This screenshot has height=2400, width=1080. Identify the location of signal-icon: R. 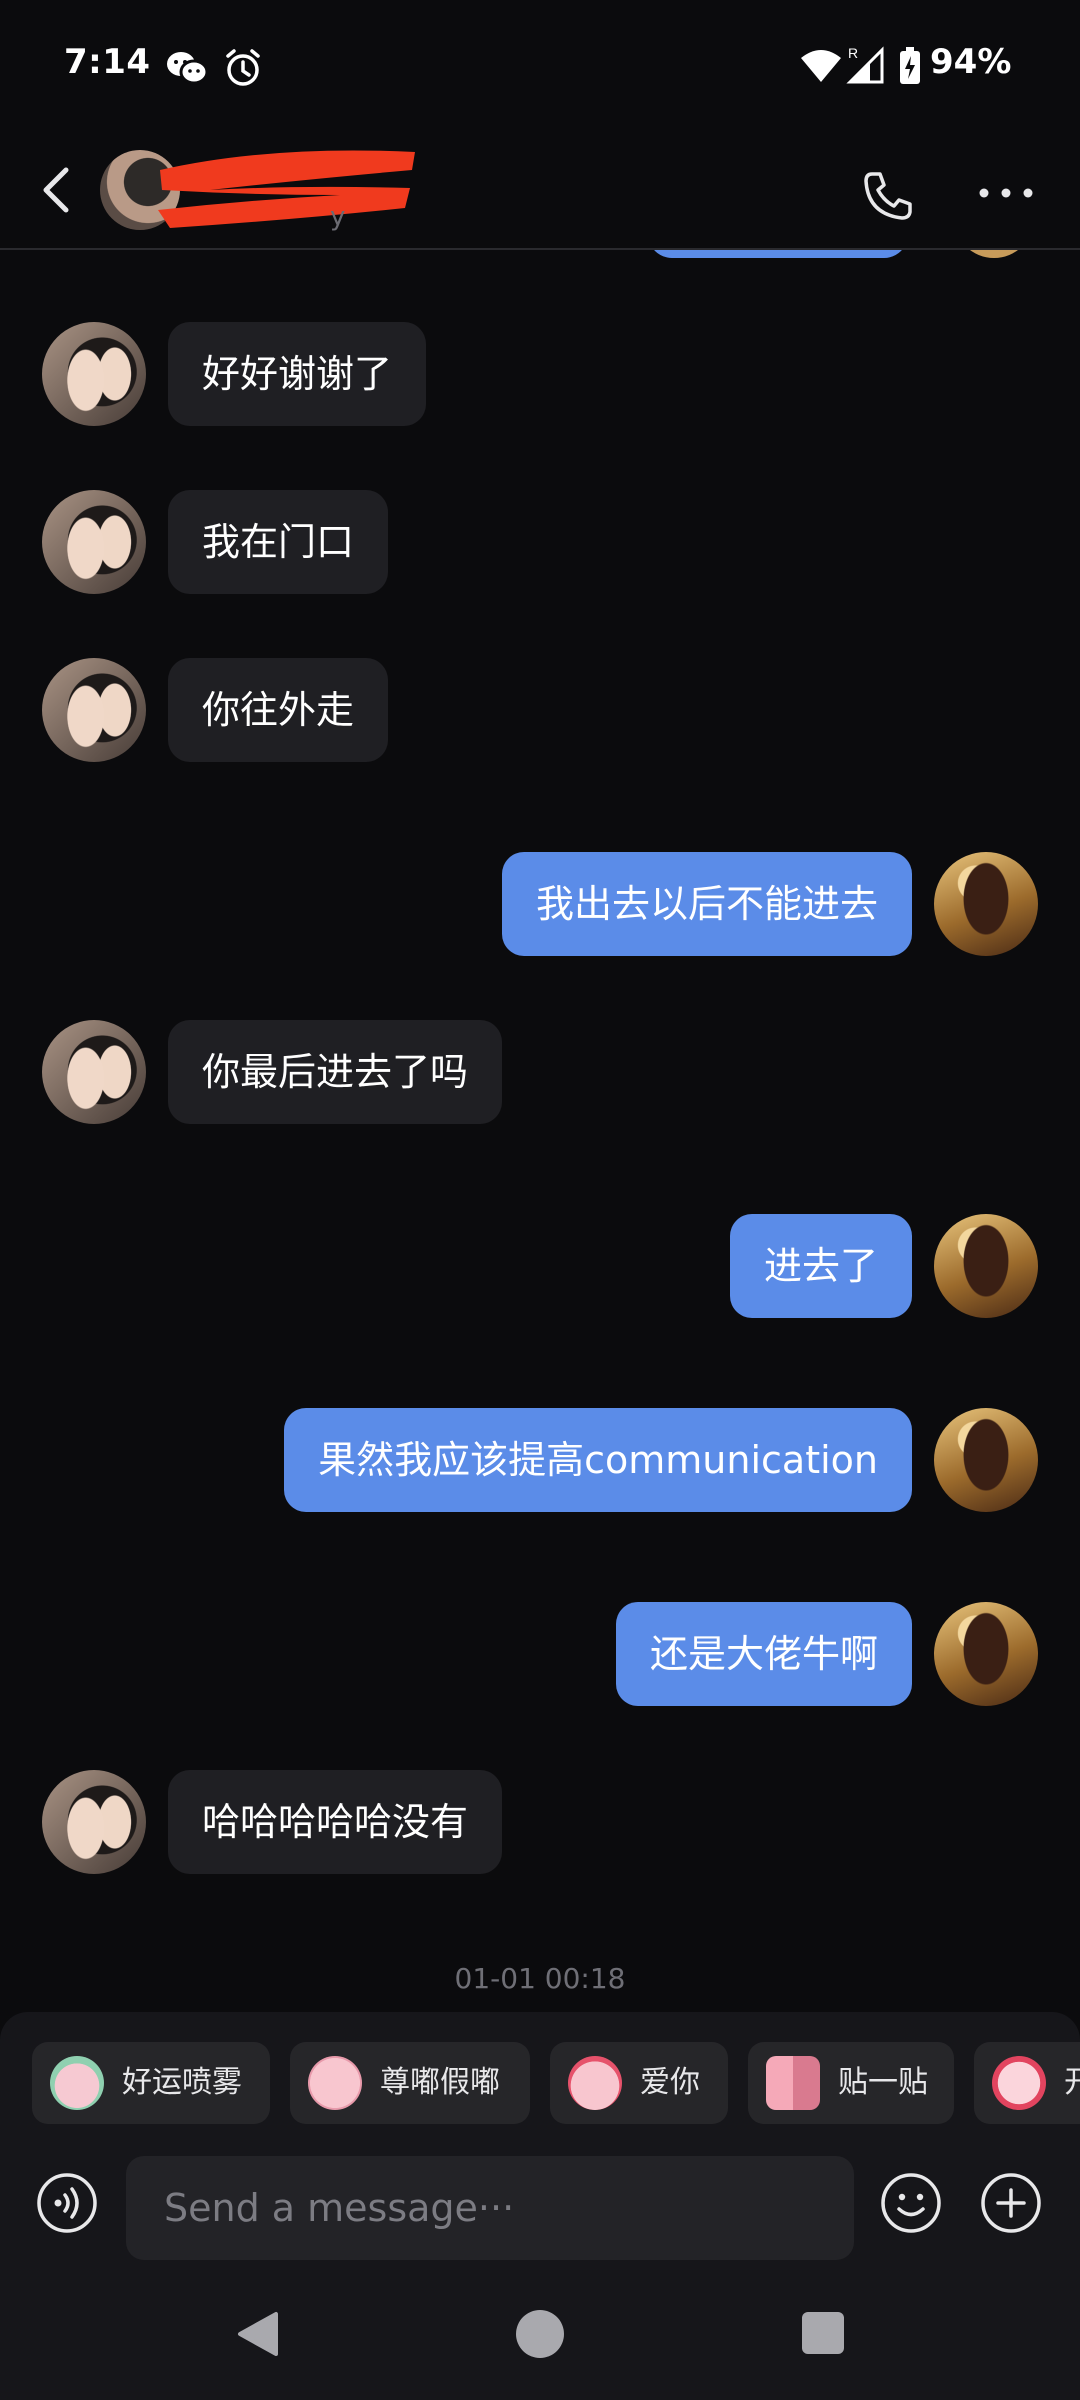
(865, 64).